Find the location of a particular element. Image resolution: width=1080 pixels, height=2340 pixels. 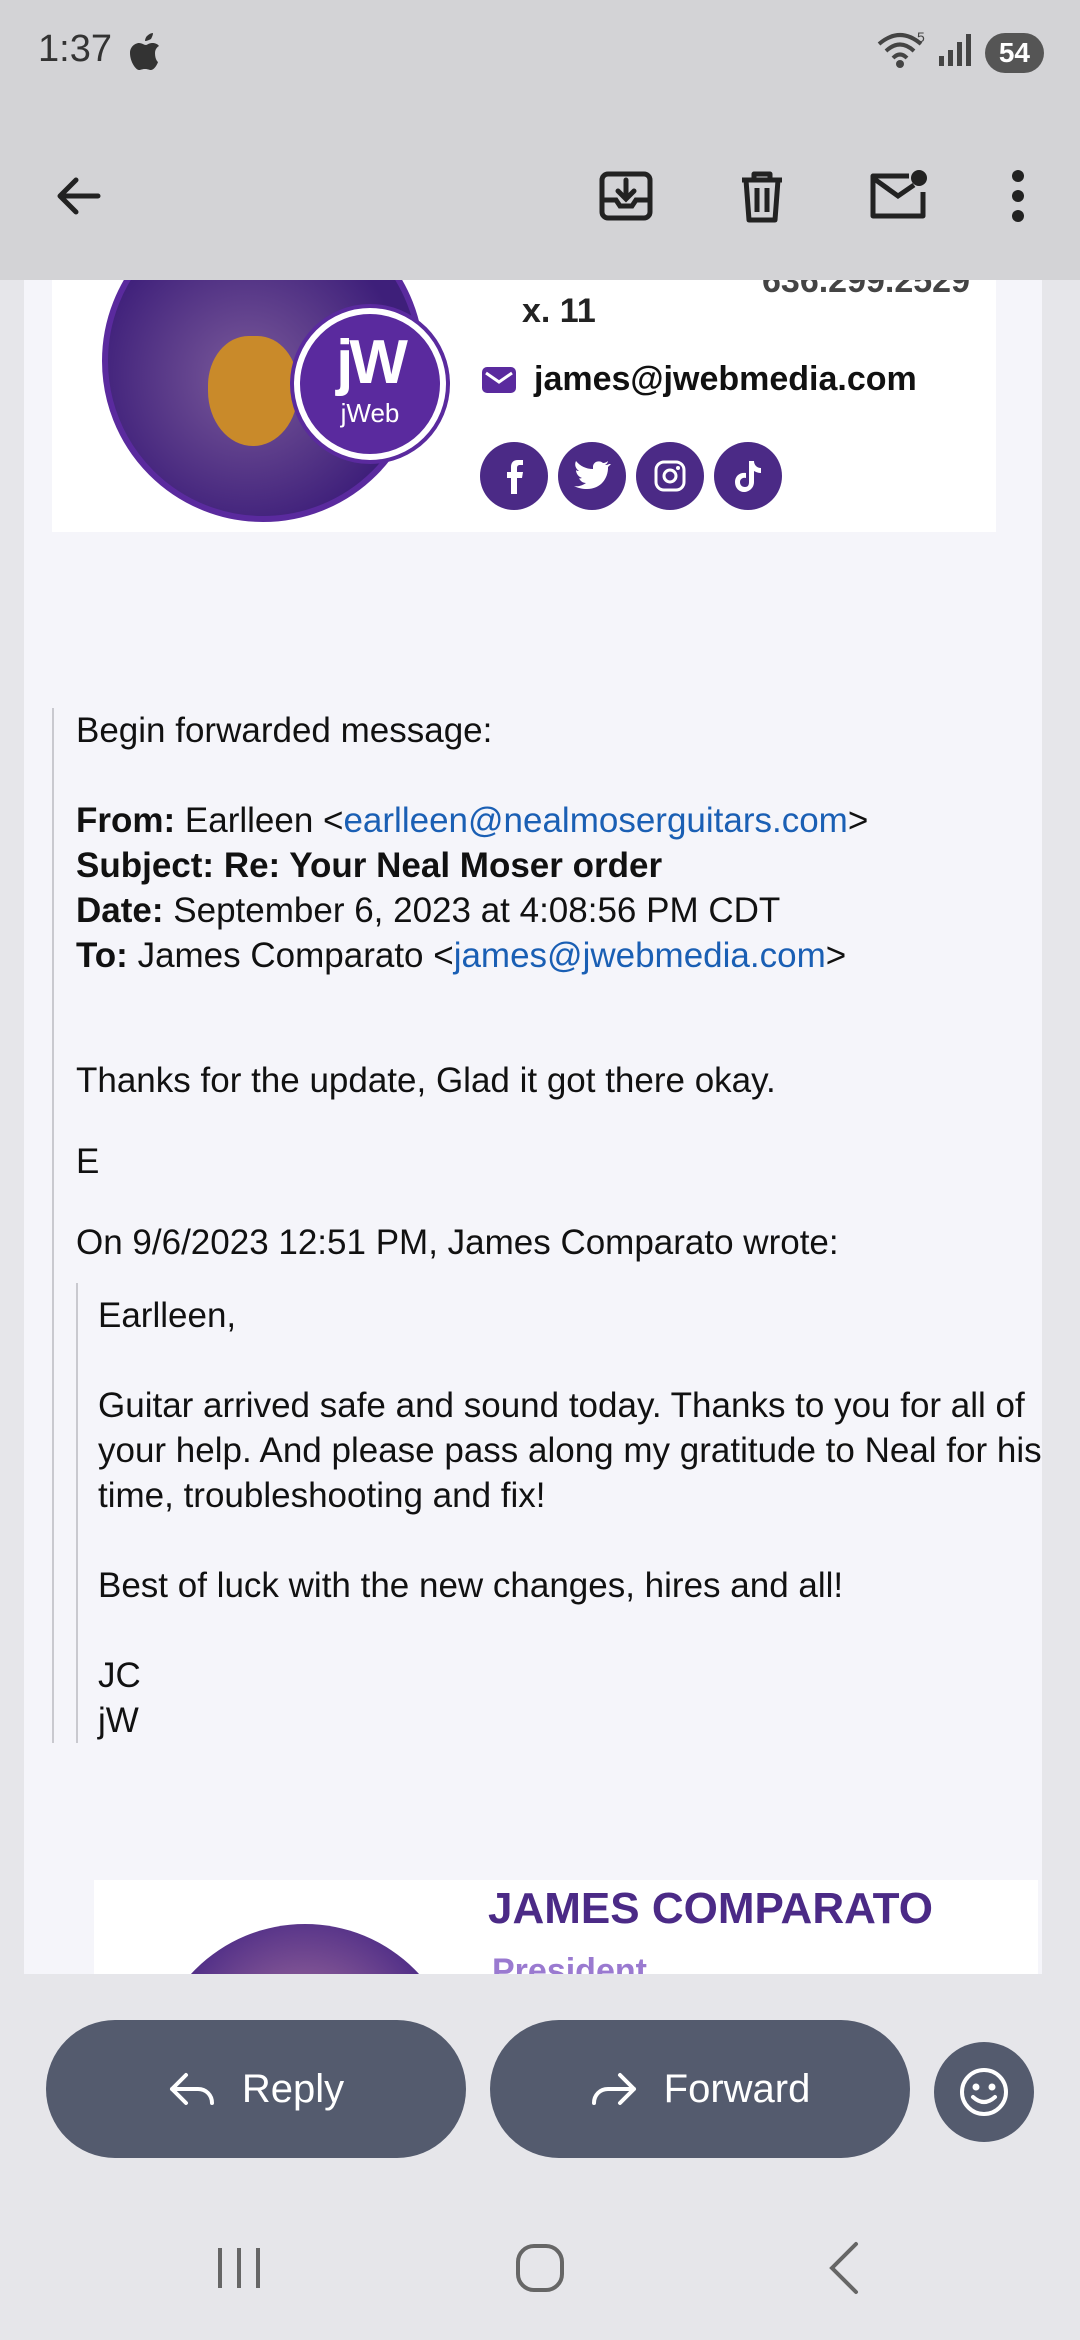

forward-label: Forward is located at coordinates (737, 2088).